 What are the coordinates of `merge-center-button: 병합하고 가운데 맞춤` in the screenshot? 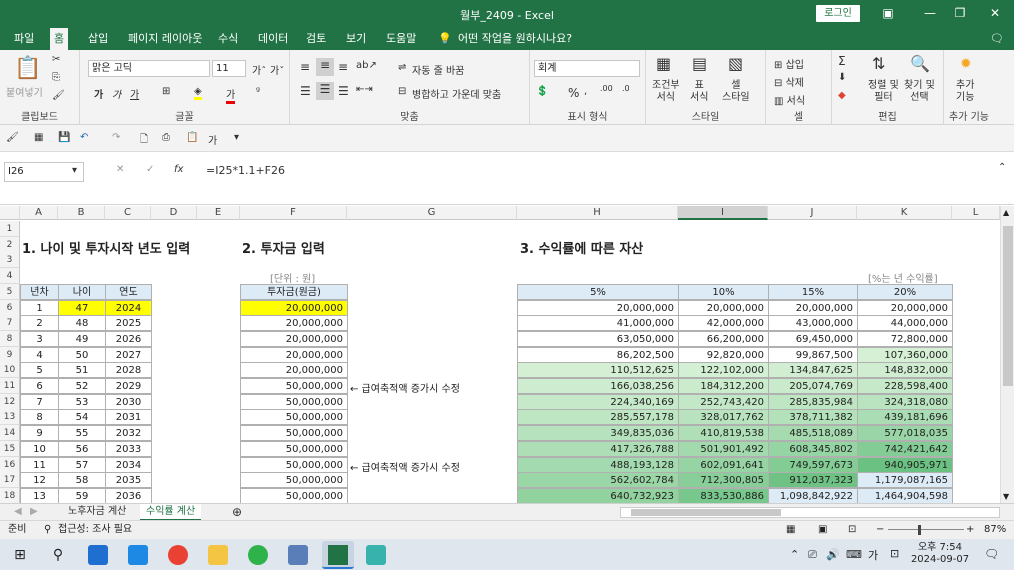 It's located at (456, 93).